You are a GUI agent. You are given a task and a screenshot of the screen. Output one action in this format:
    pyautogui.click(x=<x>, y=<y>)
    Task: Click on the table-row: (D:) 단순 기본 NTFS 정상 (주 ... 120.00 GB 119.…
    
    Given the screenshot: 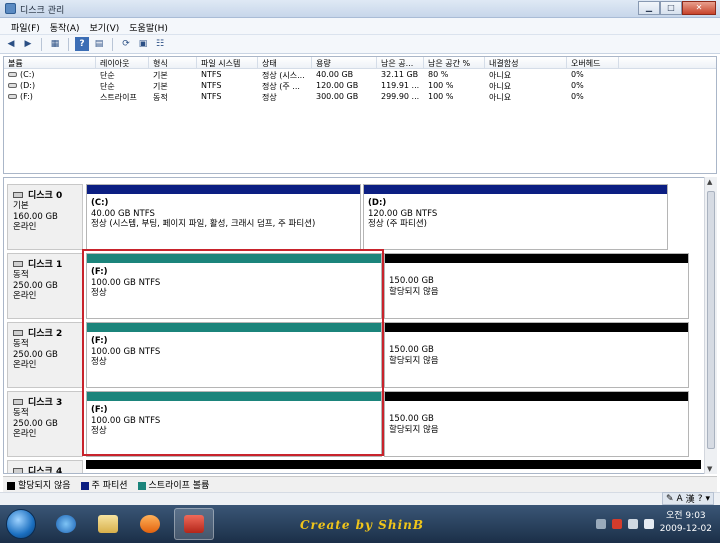 What is the action you would take?
    pyautogui.click(x=360, y=85)
    